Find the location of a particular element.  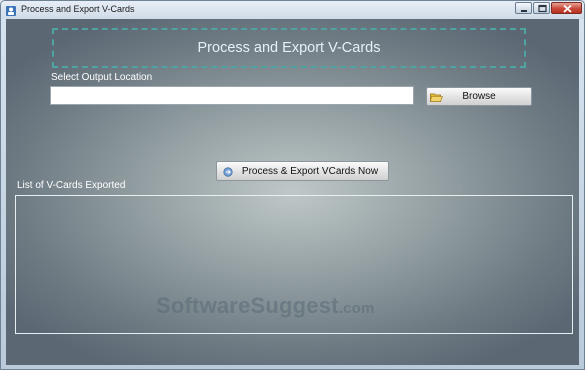

close-button is located at coordinates (566, 8).